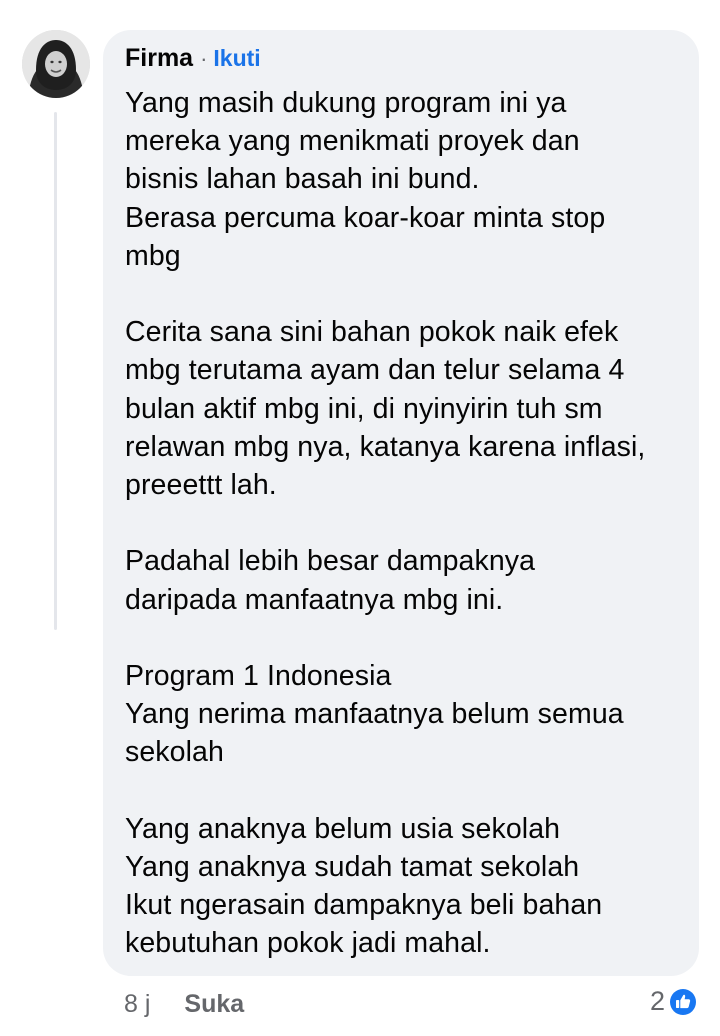  What do you see at coordinates (657, 1001) in the screenshot?
I see `reaction-count: 2` at bounding box center [657, 1001].